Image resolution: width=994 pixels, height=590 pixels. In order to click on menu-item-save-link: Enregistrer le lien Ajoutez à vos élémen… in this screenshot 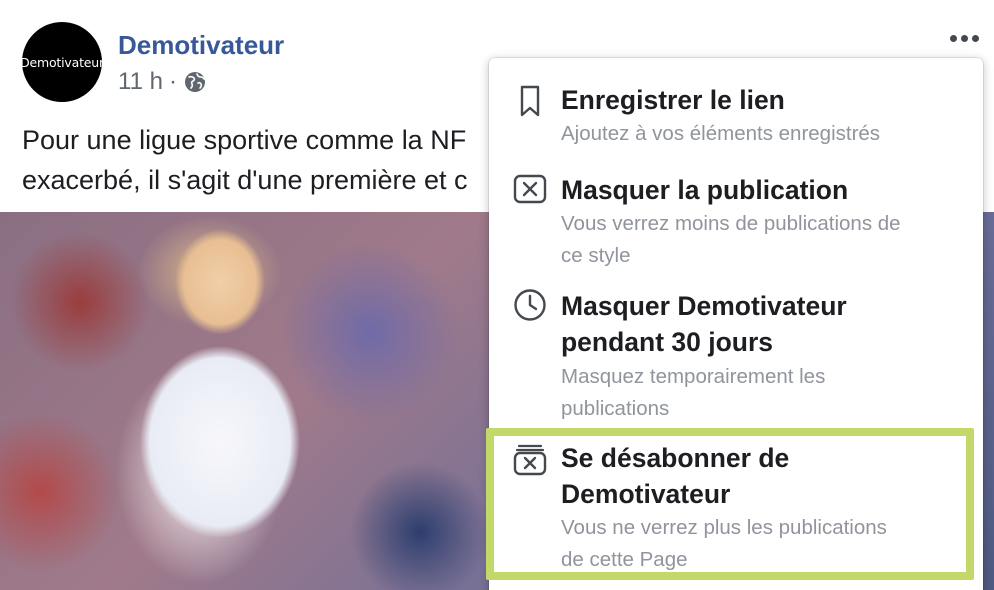, I will do `click(736, 118)`.